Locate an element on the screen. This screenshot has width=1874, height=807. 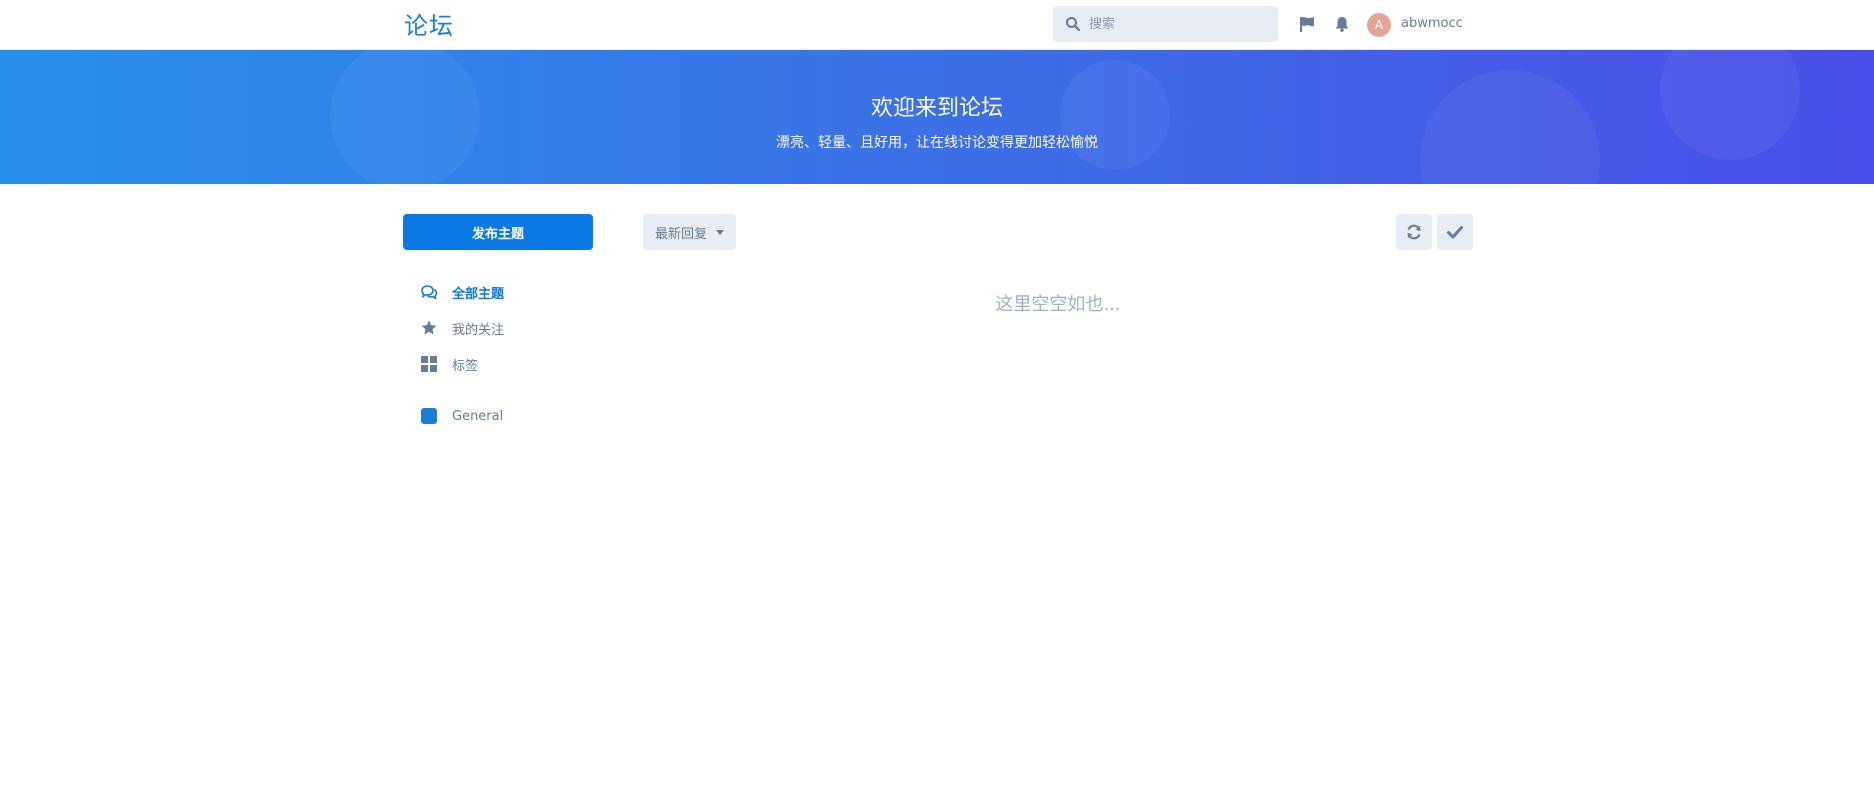
mark-all-read-button is located at coordinates (1455, 232).